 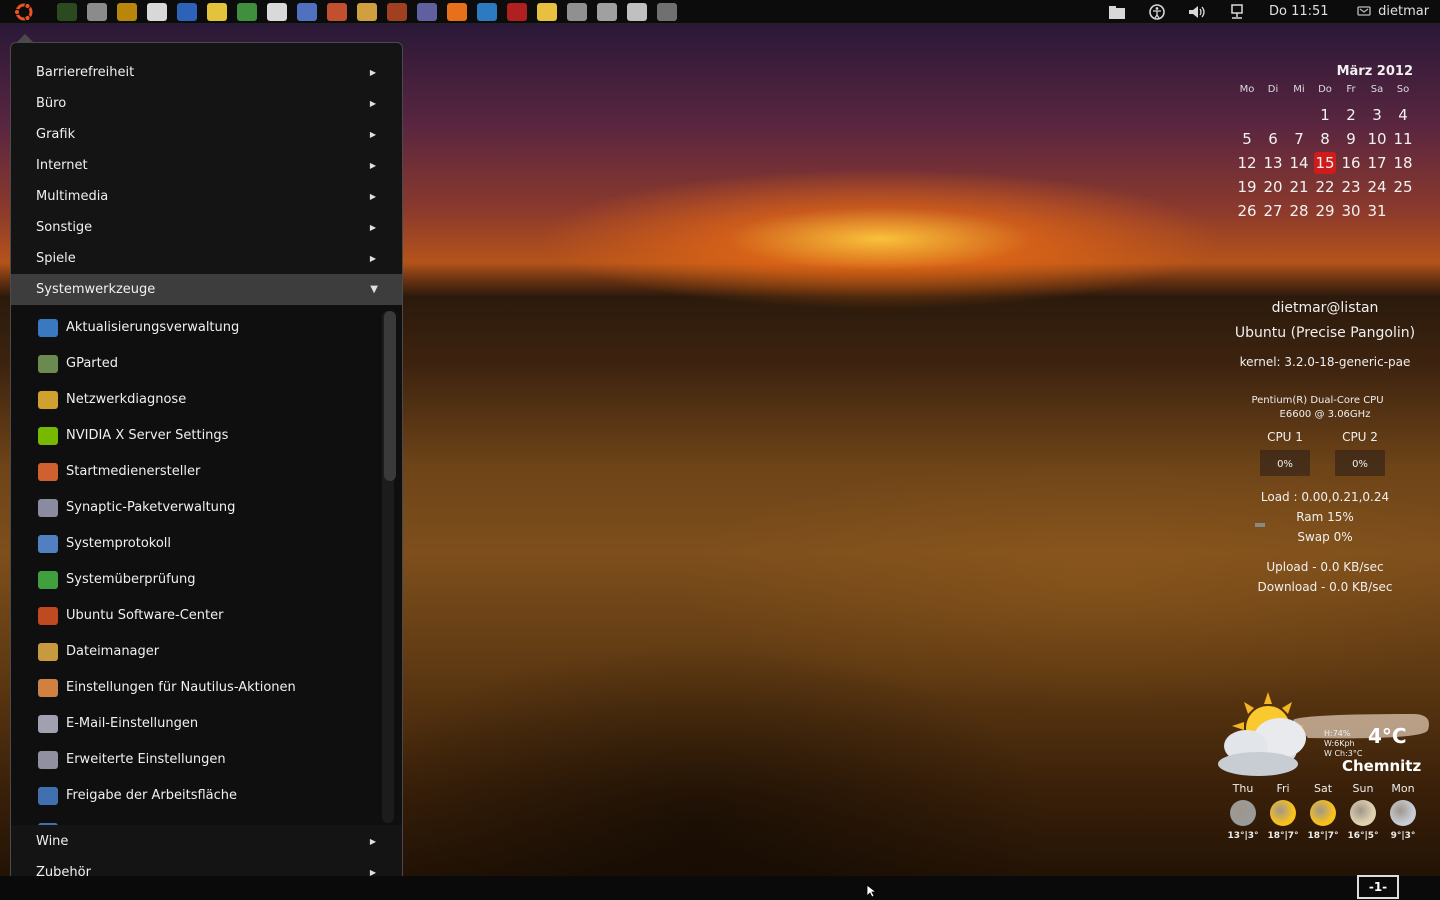 What do you see at coordinates (1325, 211) in the screenshot?
I see `calendar-day: 29` at bounding box center [1325, 211].